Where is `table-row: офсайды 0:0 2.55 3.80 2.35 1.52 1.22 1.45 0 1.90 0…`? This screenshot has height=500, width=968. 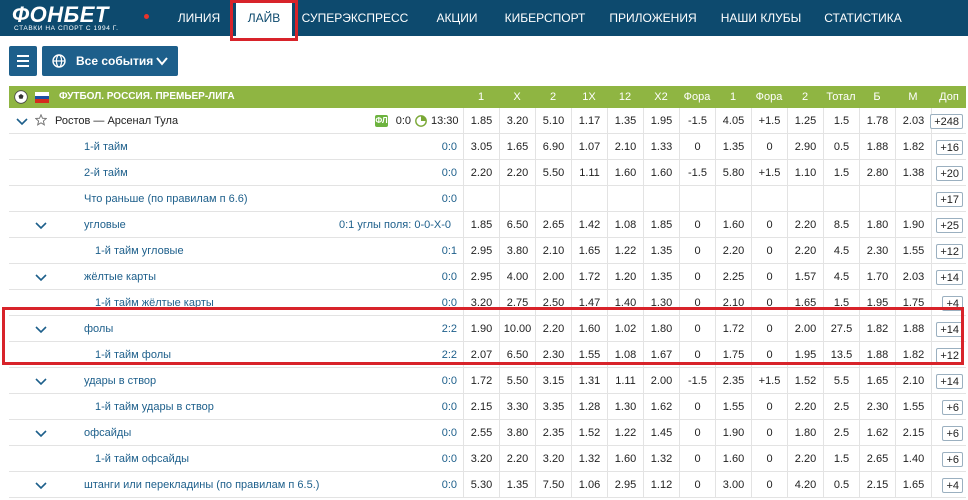 table-row: офсайды 0:0 2.55 3.80 2.35 1.52 1.22 1.45 0 1.90 0… is located at coordinates (487, 433).